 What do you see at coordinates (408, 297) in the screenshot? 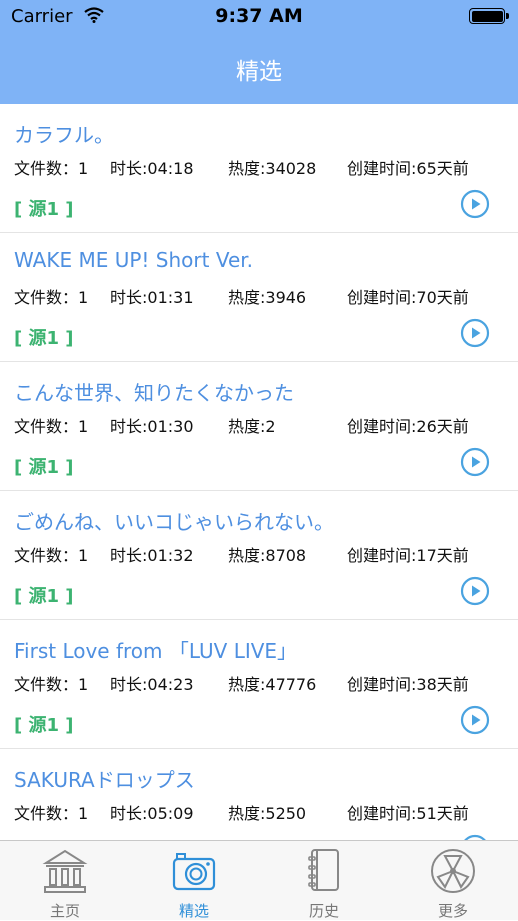
I see `created-time: 创建时间:70天前` at bounding box center [408, 297].